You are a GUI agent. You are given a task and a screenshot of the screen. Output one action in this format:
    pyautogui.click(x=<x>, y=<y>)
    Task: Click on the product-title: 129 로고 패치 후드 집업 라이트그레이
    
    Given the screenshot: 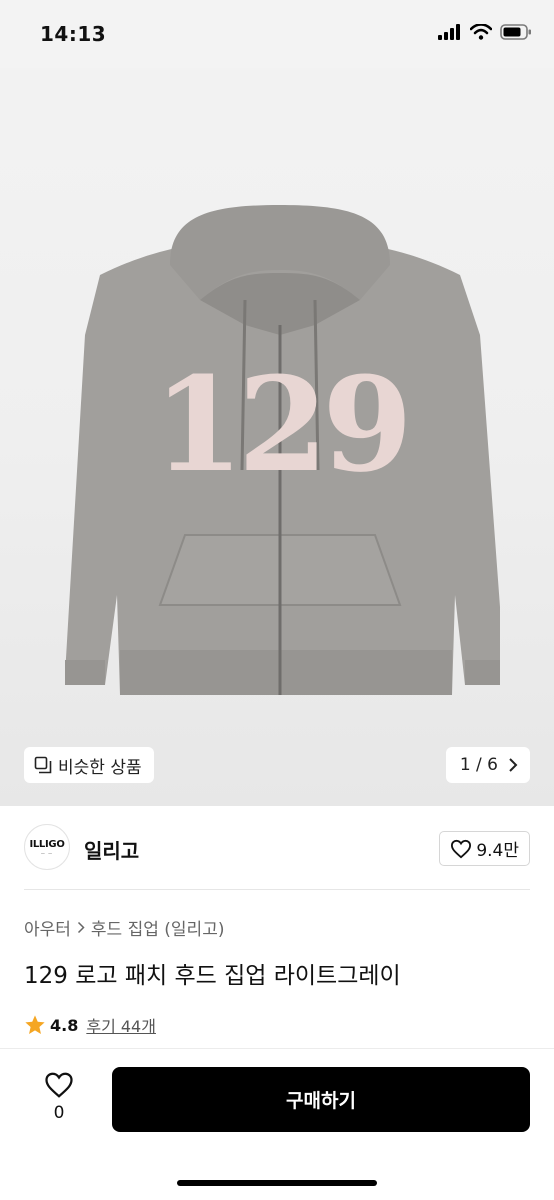 What is the action you would take?
    pyautogui.click(x=212, y=976)
    